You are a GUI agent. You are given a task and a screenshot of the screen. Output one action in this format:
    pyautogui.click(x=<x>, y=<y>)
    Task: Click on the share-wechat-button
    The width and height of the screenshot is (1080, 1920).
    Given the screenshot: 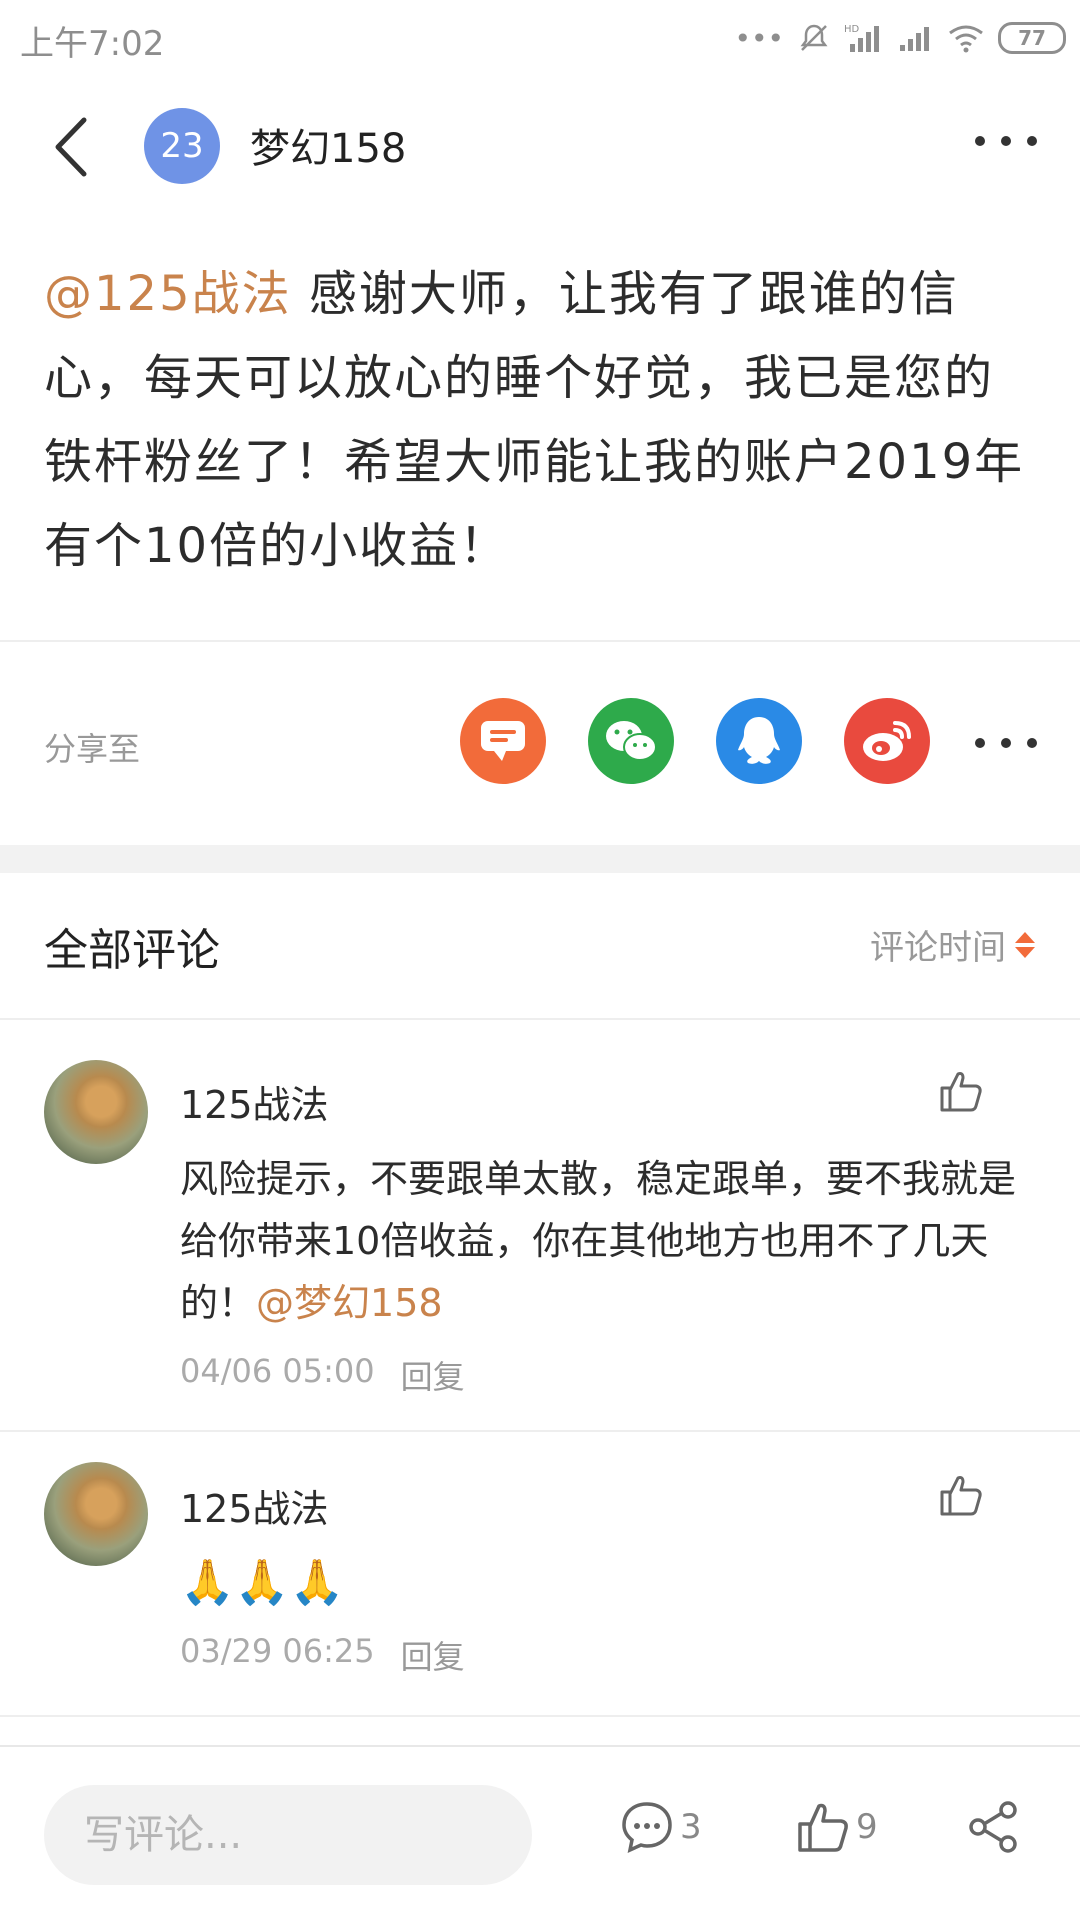 What is the action you would take?
    pyautogui.click(x=631, y=741)
    